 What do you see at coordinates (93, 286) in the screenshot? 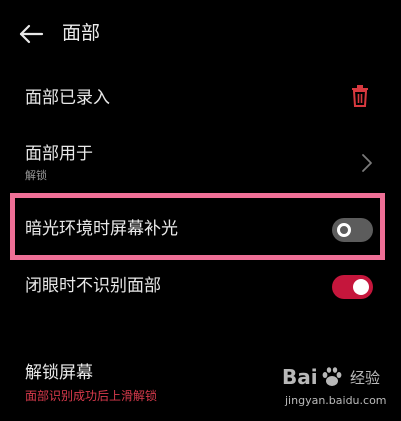
I see `eyes-closed-label: 闭眼时不识别面部` at bounding box center [93, 286].